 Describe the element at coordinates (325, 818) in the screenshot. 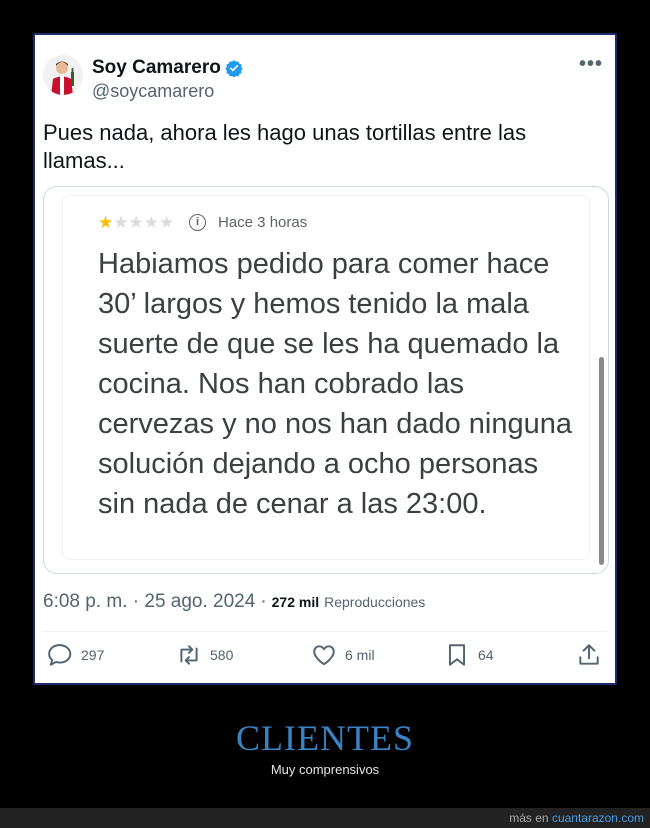

I see `footer-bar: más en cuantarazon.com` at that location.